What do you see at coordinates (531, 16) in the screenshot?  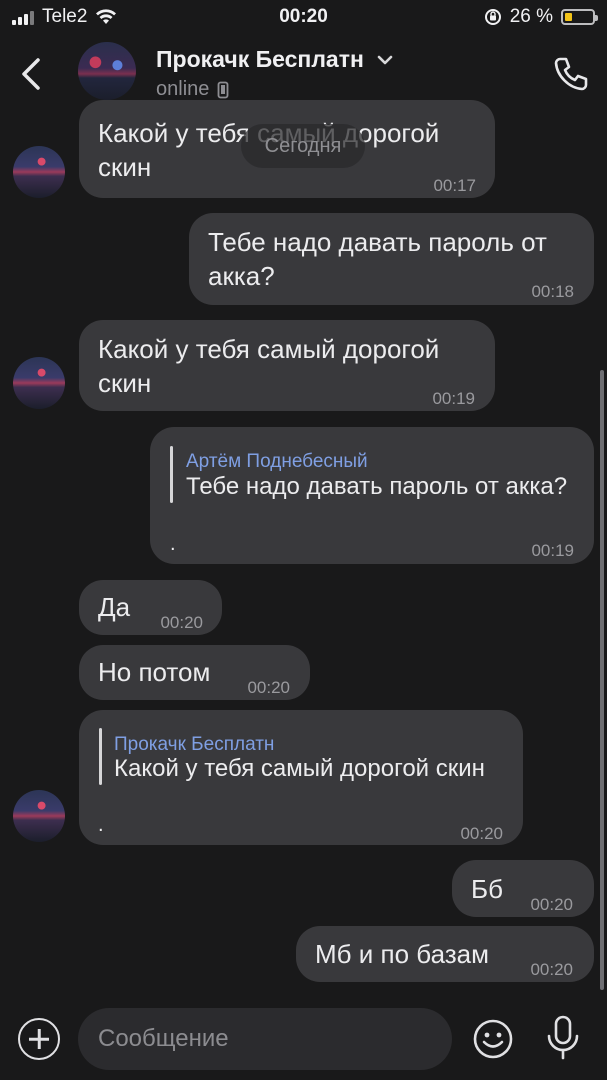 I see `battery-percent: 26 %` at bounding box center [531, 16].